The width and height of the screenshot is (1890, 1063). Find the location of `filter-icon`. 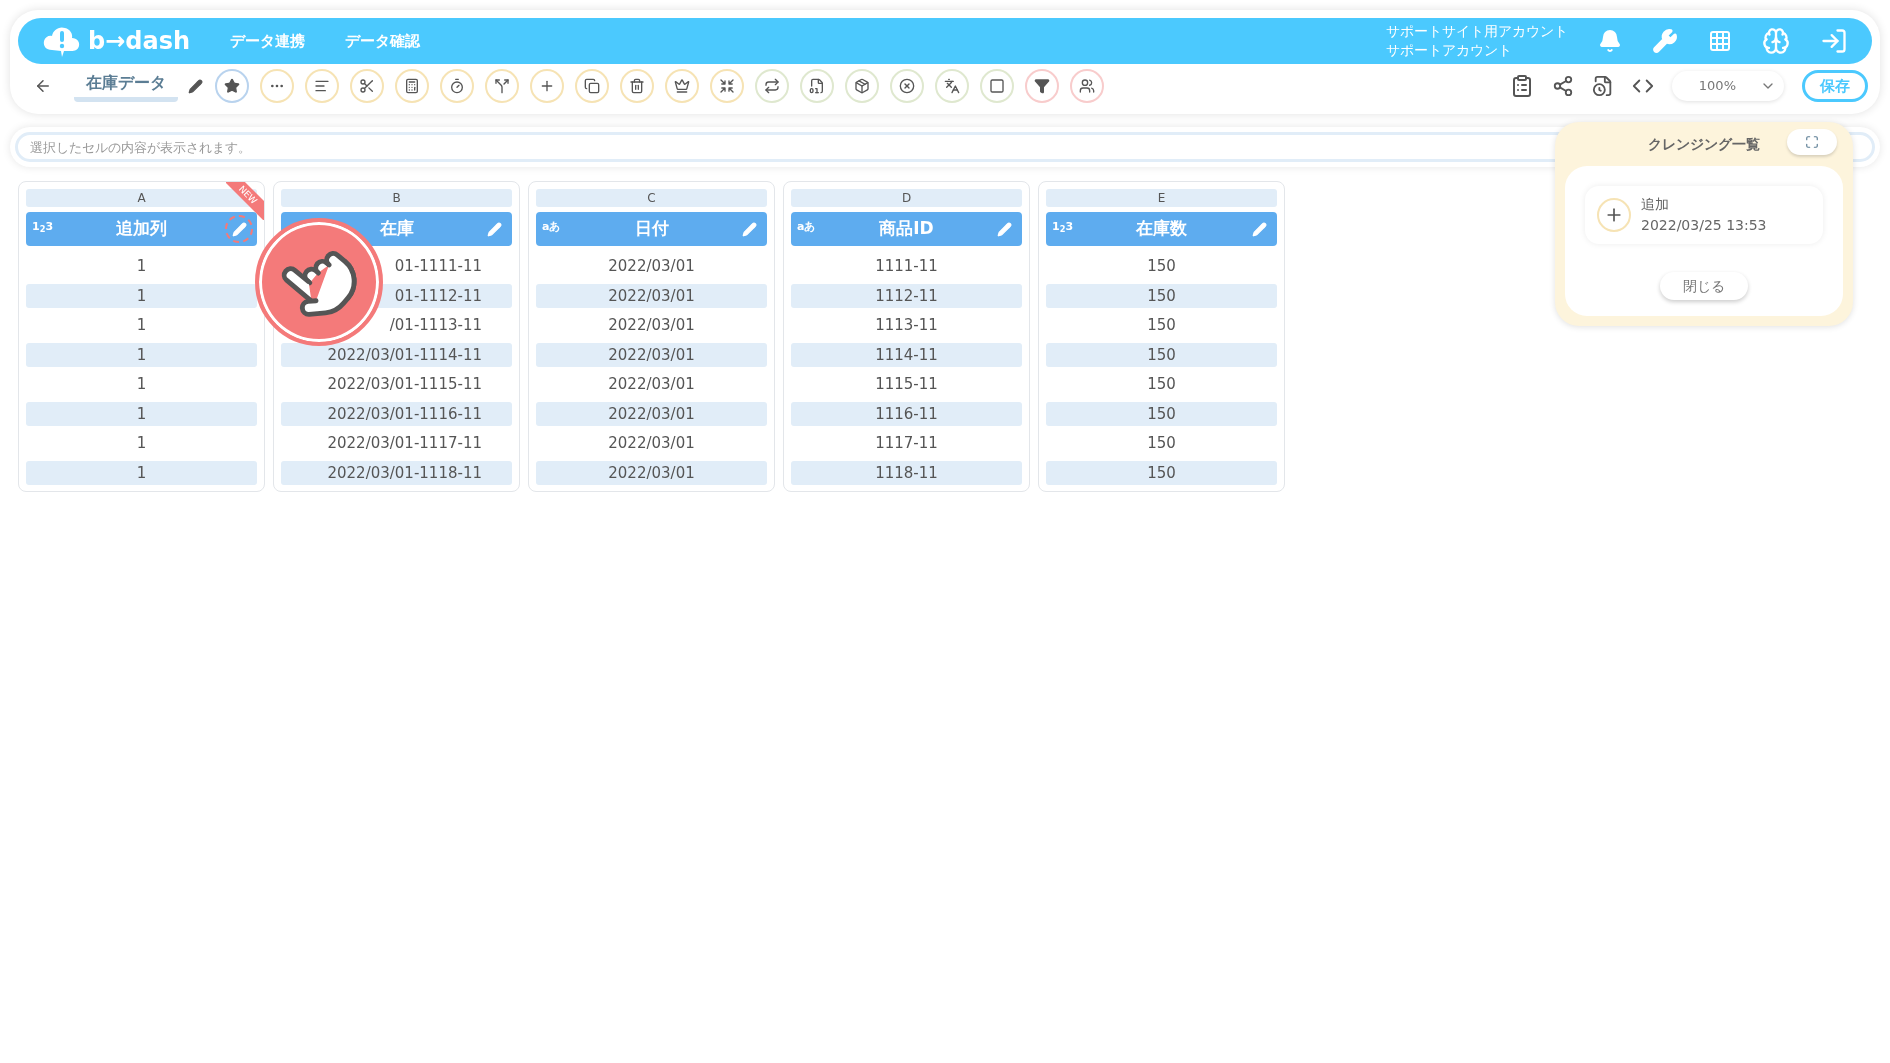

filter-icon is located at coordinates (1042, 86).